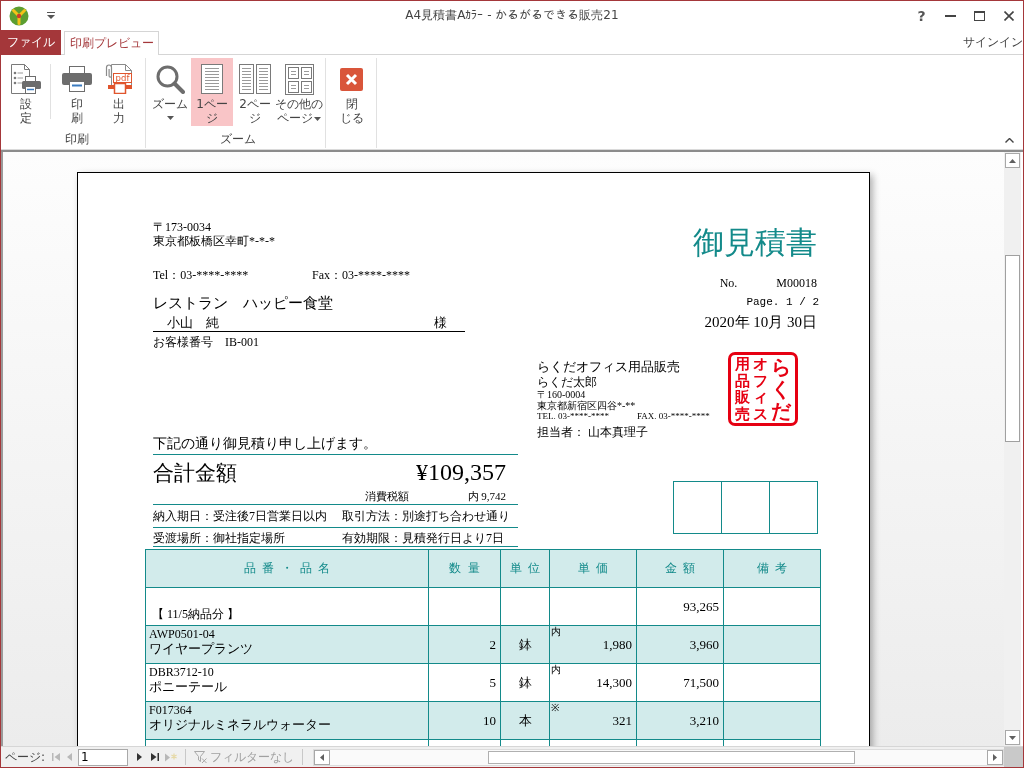 Image resolution: width=1024 pixels, height=768 pixels. Describe the element at coordinates (561, 394) in the screenshot. I see `postal-code: 〒160-0004` at that location.